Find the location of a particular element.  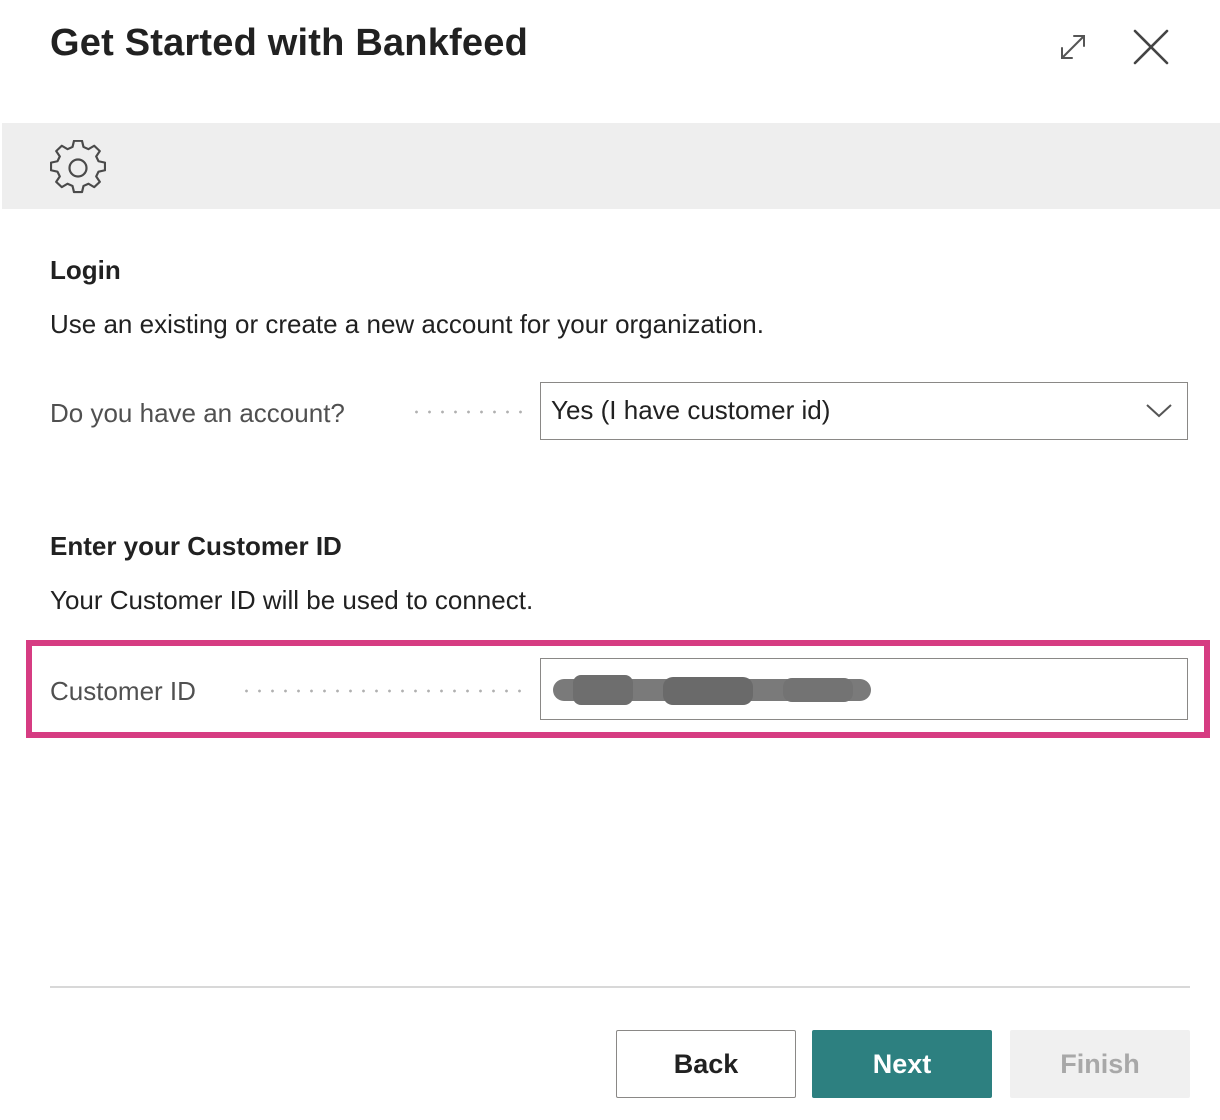

close-icon is located at coordinates (1151, 47).